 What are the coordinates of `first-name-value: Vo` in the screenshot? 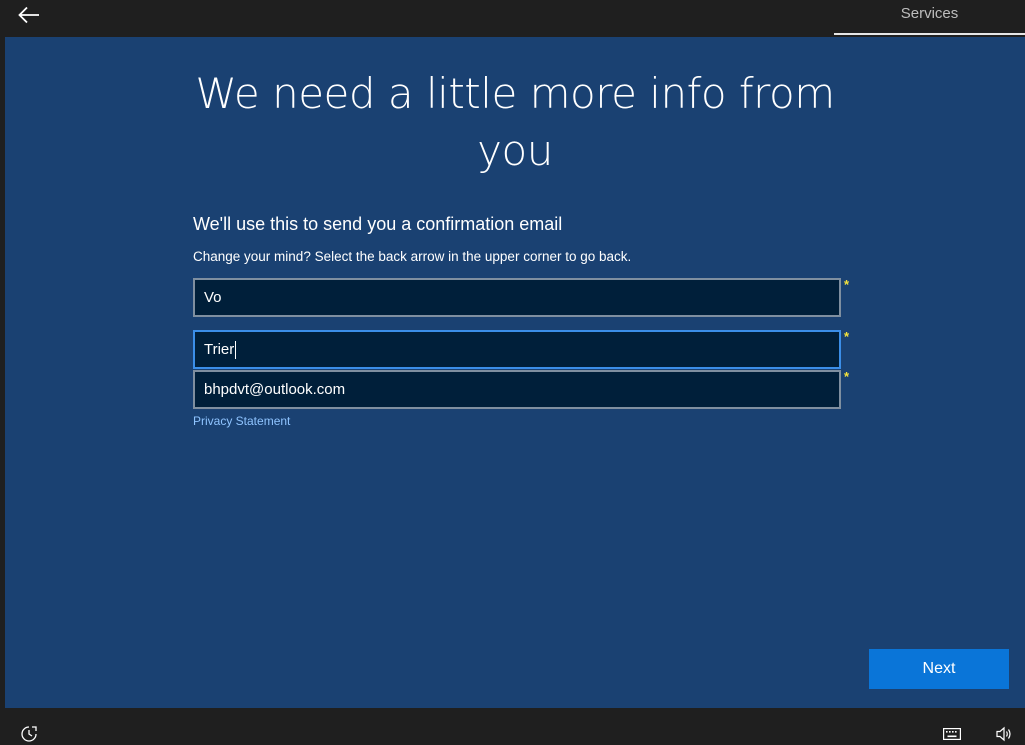 It's located at (213, 297).